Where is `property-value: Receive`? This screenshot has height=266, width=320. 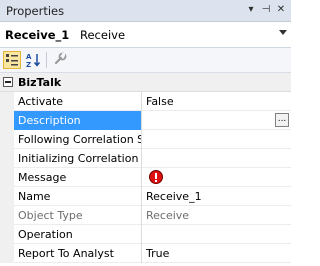
property-value: Receive is located at coordinates (168, 215).